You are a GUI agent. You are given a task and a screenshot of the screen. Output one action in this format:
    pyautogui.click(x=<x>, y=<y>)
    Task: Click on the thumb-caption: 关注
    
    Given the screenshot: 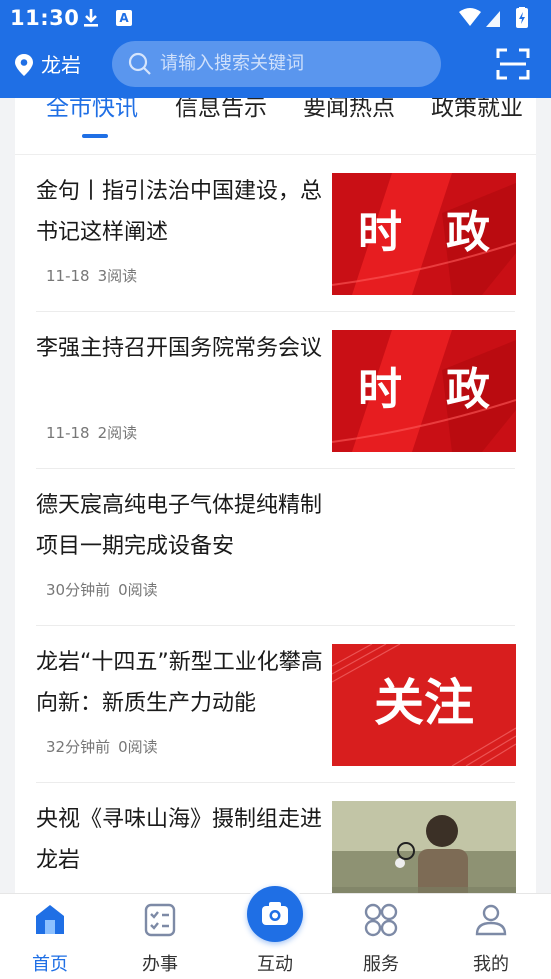 What is the action you would take?
    pyautogui.click(x=424, y=703)
    